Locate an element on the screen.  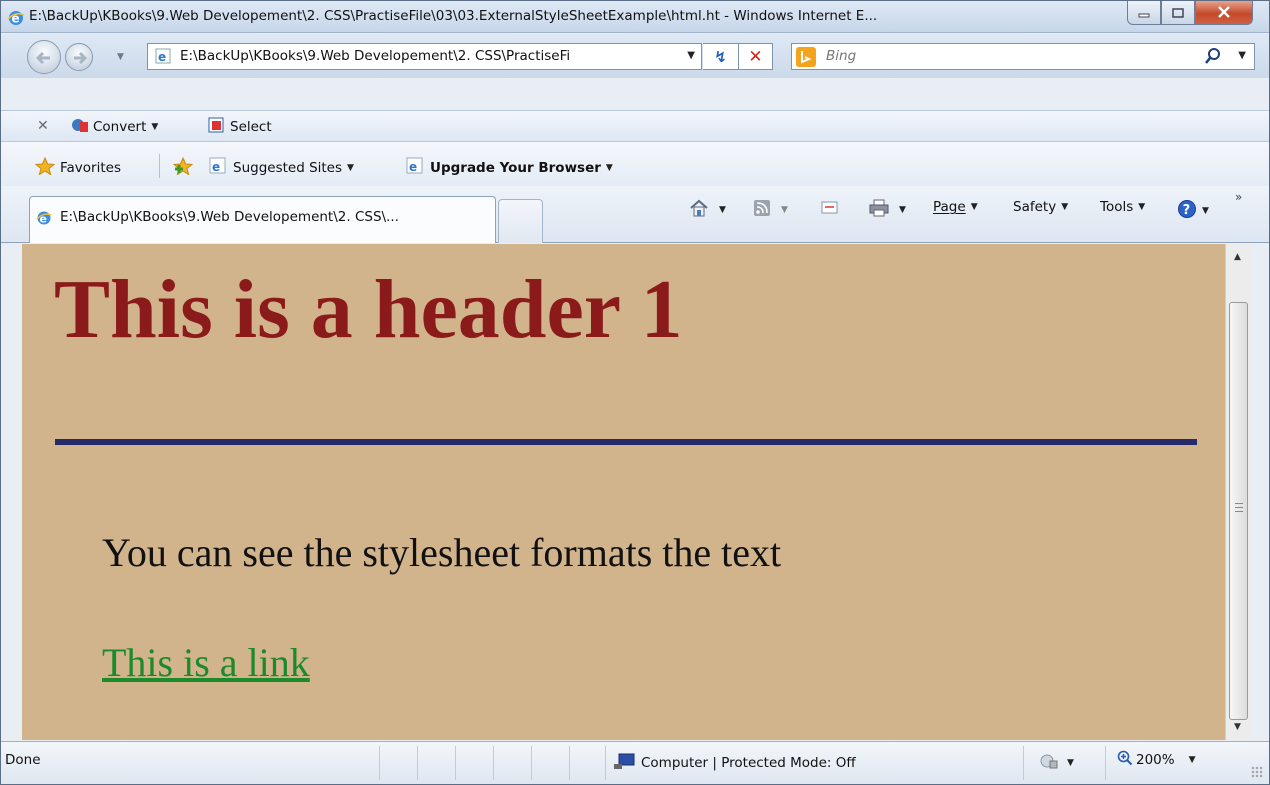
suggested-sites-label: Suggested Sites is located at coordinates (288, 168).